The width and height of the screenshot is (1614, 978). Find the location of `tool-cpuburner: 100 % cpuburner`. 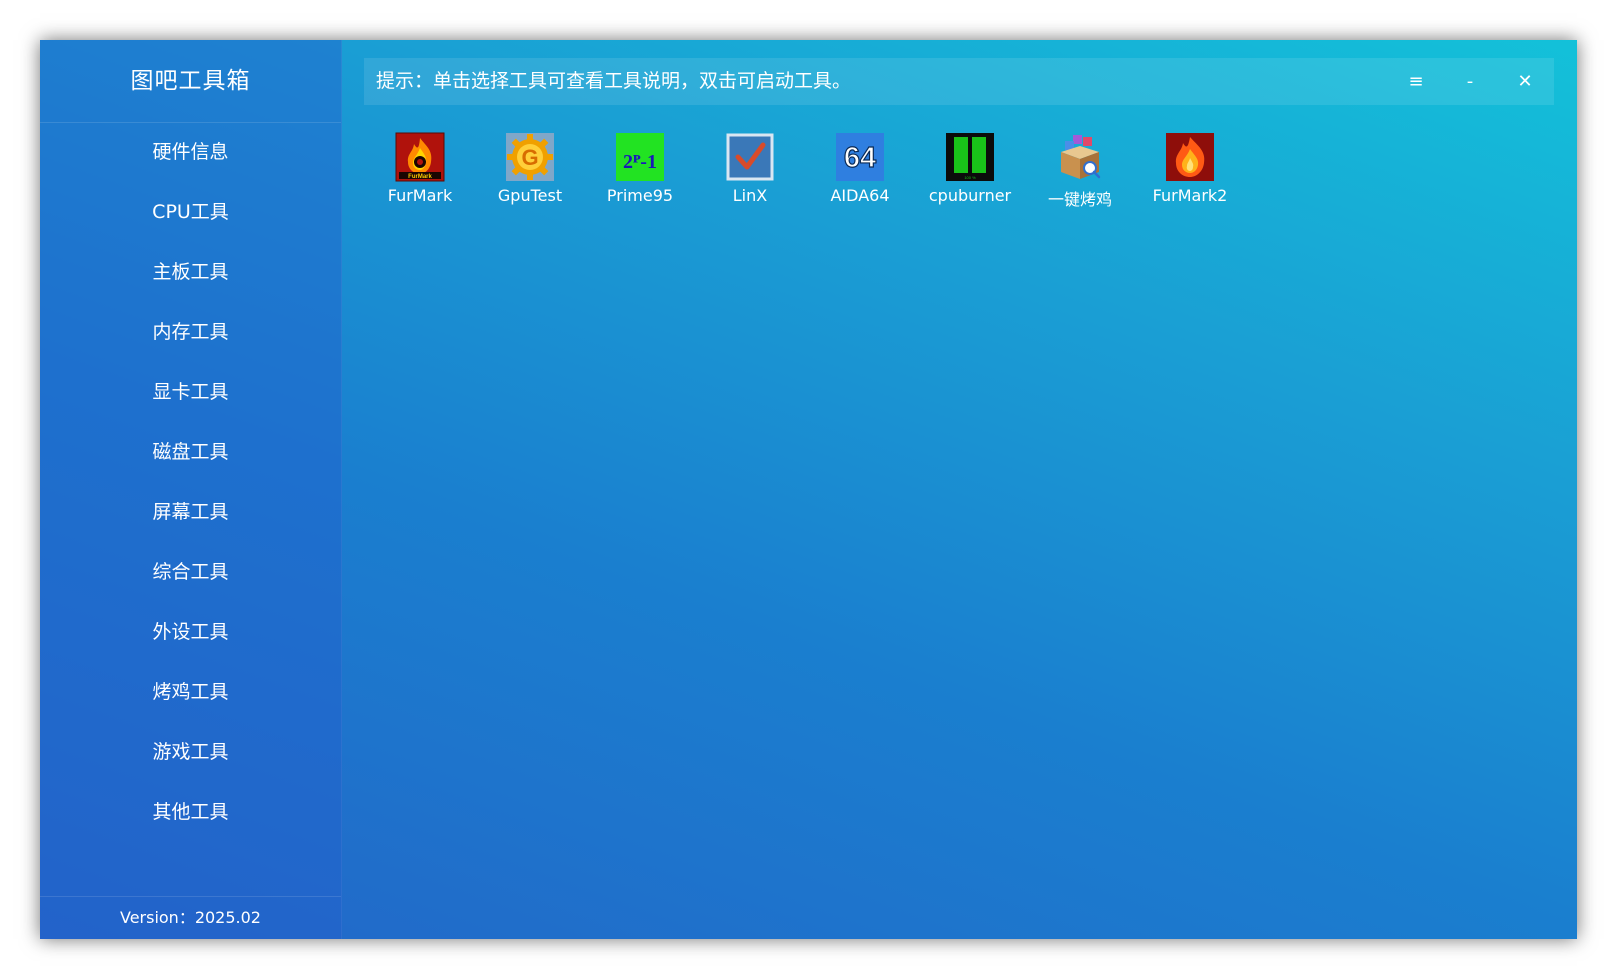

tool-cpuburner: 100 % cpuburner is located at coordinates (970, 174).